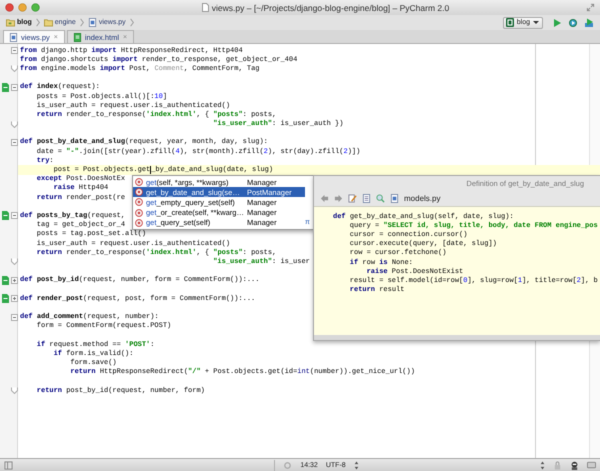 The width and height of the screenshot is (600, 471). Describe the element at coordinates (35, 7) in the screenshot. I see `zoom-window-icon` at that location.